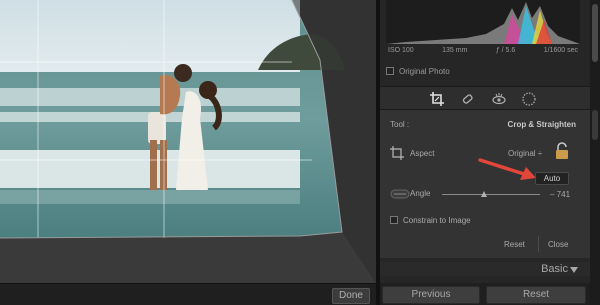 Image resolution: width=600 pixels, height=305 pixels. I want to click on aspect-icon, so click(397, 153).